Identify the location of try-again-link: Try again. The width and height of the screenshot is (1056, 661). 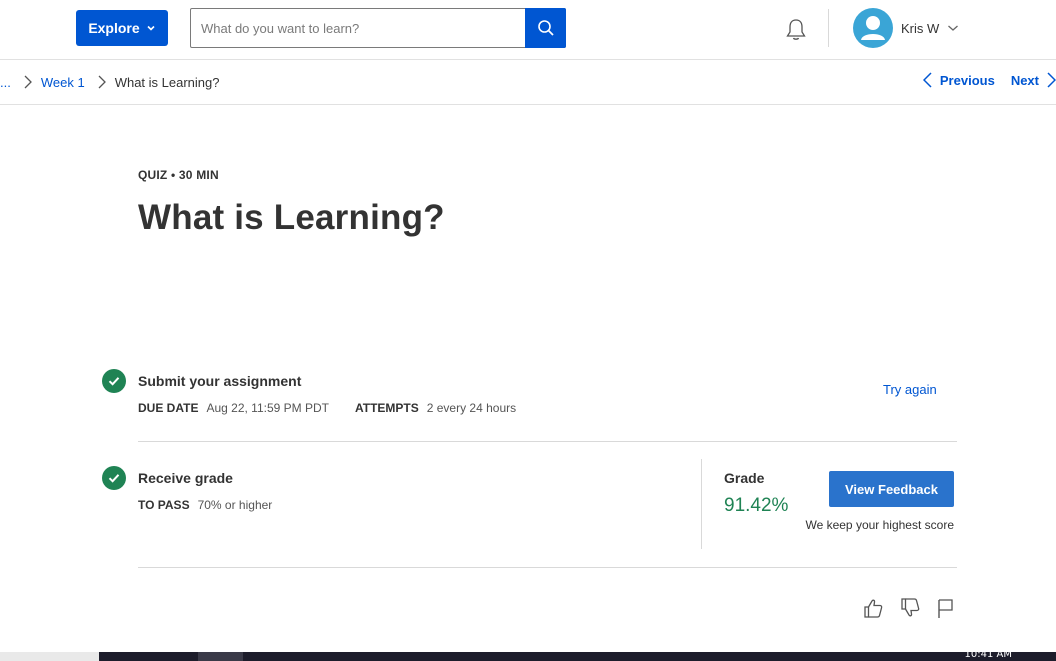
(910, 389).